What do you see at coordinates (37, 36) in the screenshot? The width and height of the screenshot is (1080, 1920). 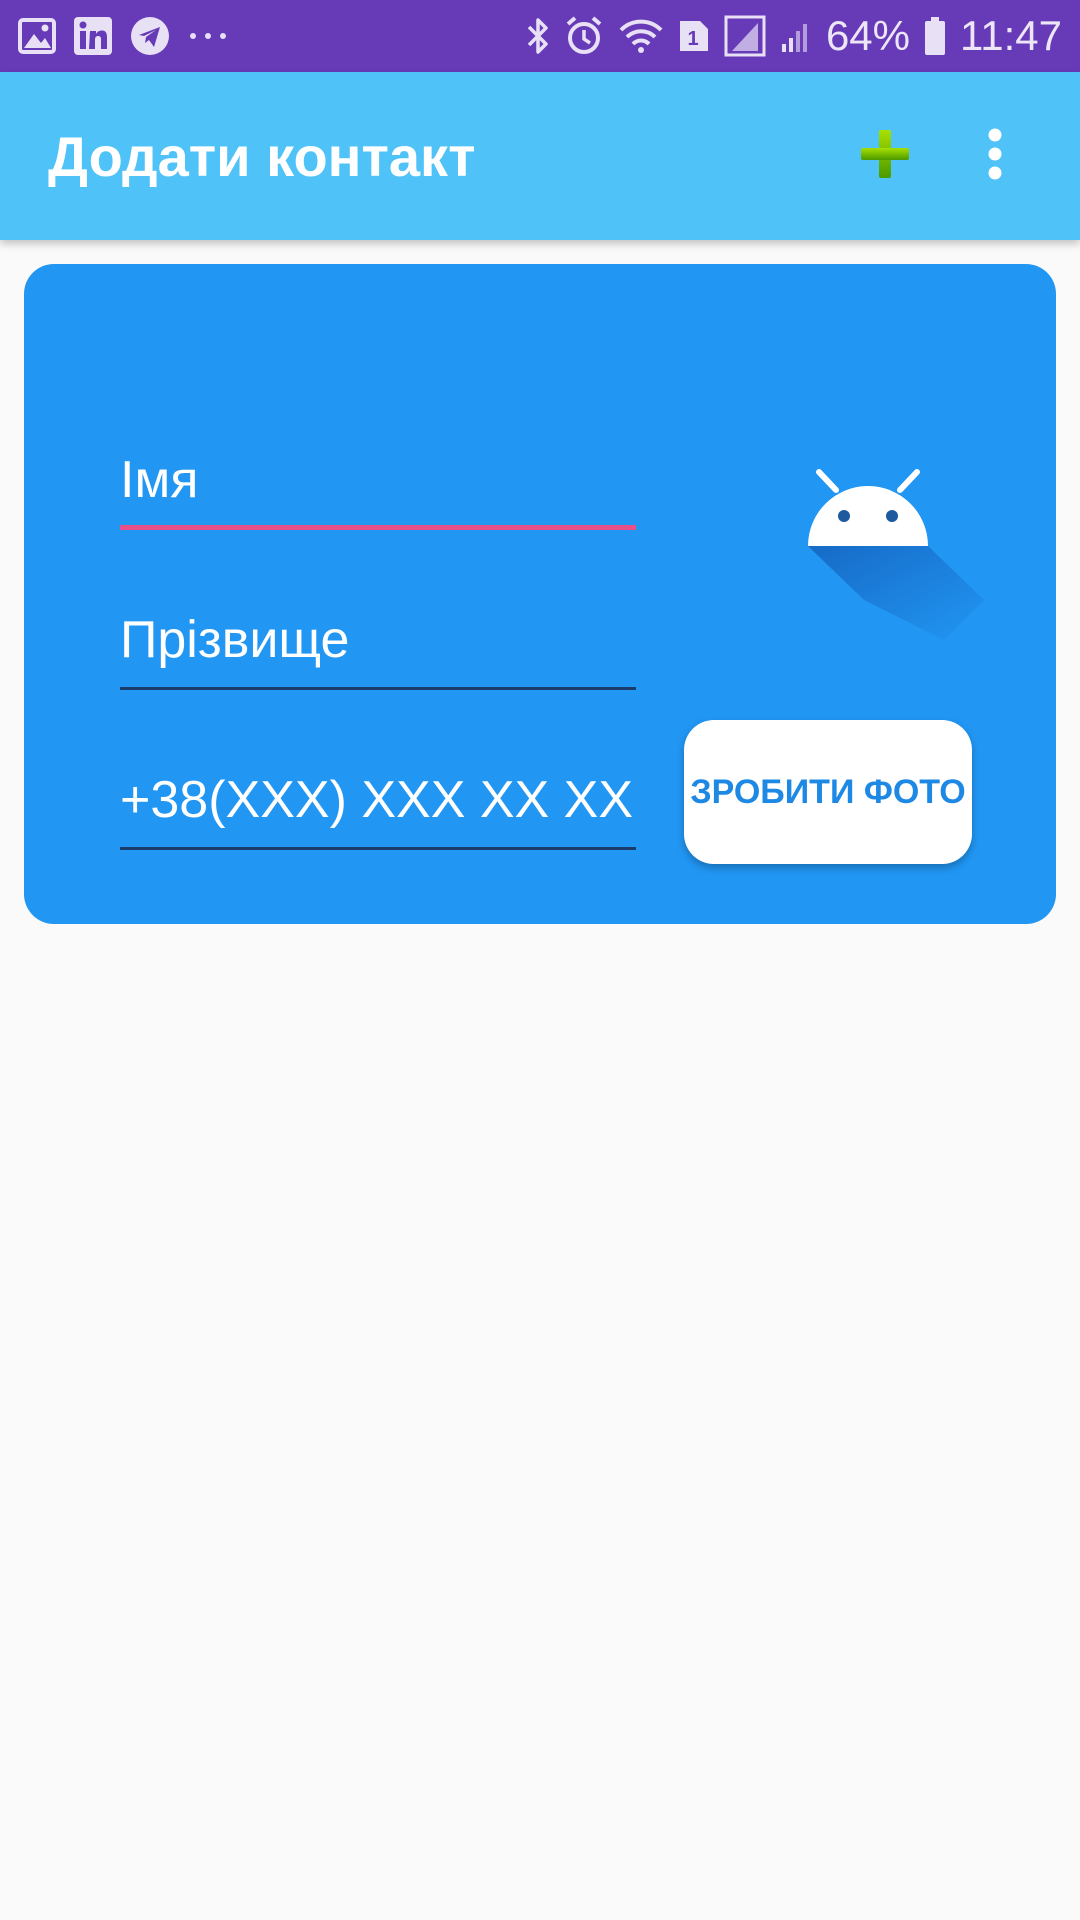 I see `gallery-icon` at bounding box center [37, 36].